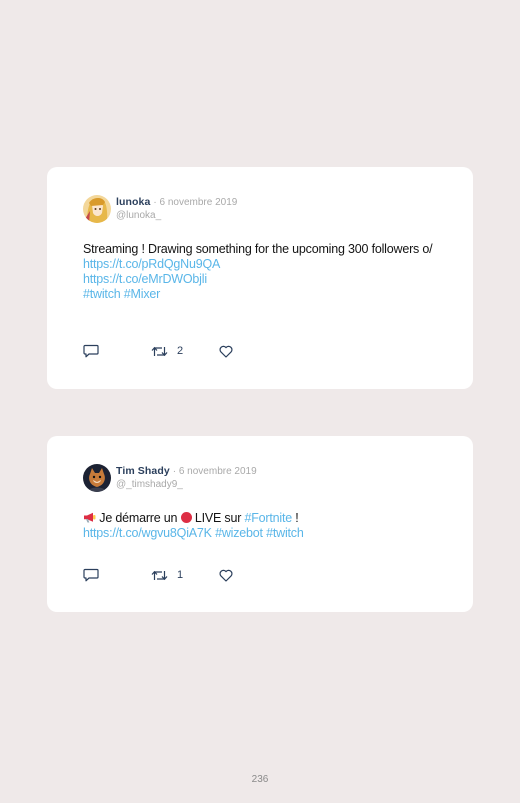 Image resolution: width=520 pixels, height=803 pixels. Describe the element at coordinates (143, 471) in the screenshot. I see `author-name: Tim Shady` at that location.